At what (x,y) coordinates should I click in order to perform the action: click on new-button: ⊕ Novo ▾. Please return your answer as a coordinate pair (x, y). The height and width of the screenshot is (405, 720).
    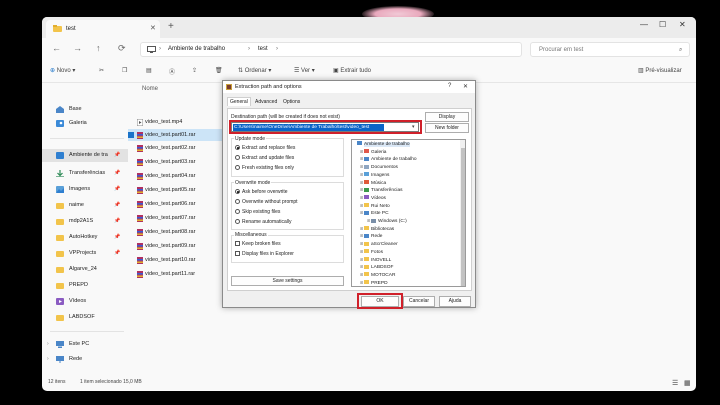
    Looking at the image, I should click on (62, 70).